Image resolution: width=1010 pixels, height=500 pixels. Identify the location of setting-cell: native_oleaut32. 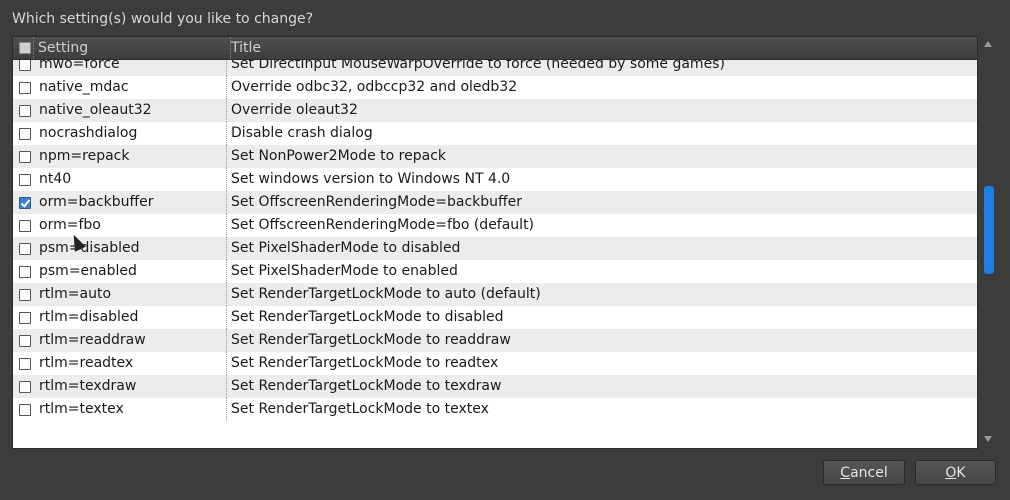
(95, 110).